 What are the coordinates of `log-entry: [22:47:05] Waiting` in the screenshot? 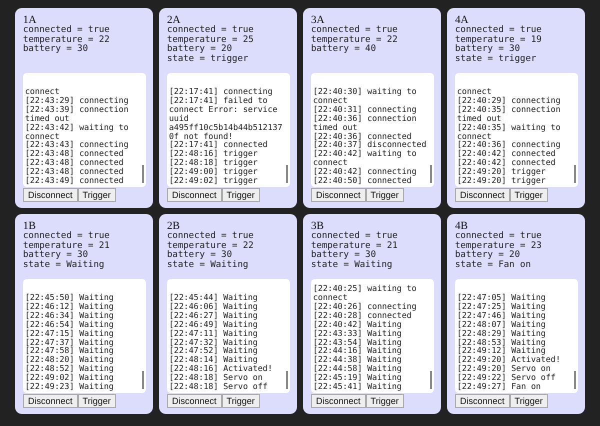 It's located at (502, 297).